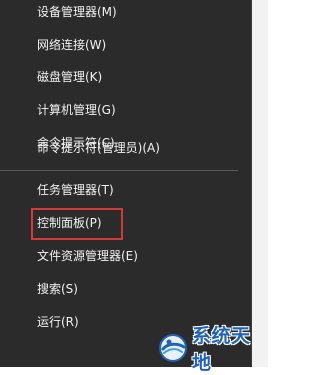 This screenshot has width=320, height=375. I want to click on menu-item-network-connections: 网络连接(W), so click(71, 45).